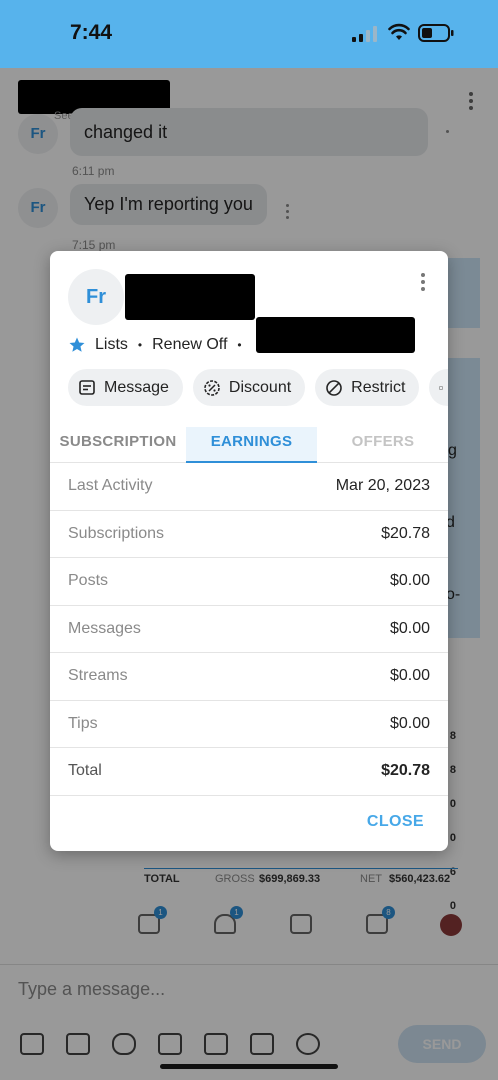 This screenshot has height=1080, width=498. I want to click on redacted-name, so click(190, 297).